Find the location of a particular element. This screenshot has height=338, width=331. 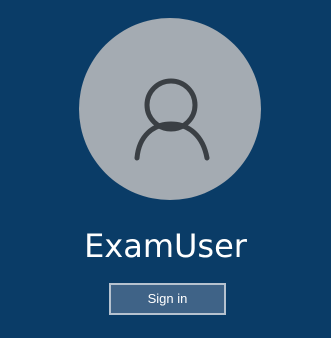

sign-in-button: Sign in is located at coordinates (167, 299).